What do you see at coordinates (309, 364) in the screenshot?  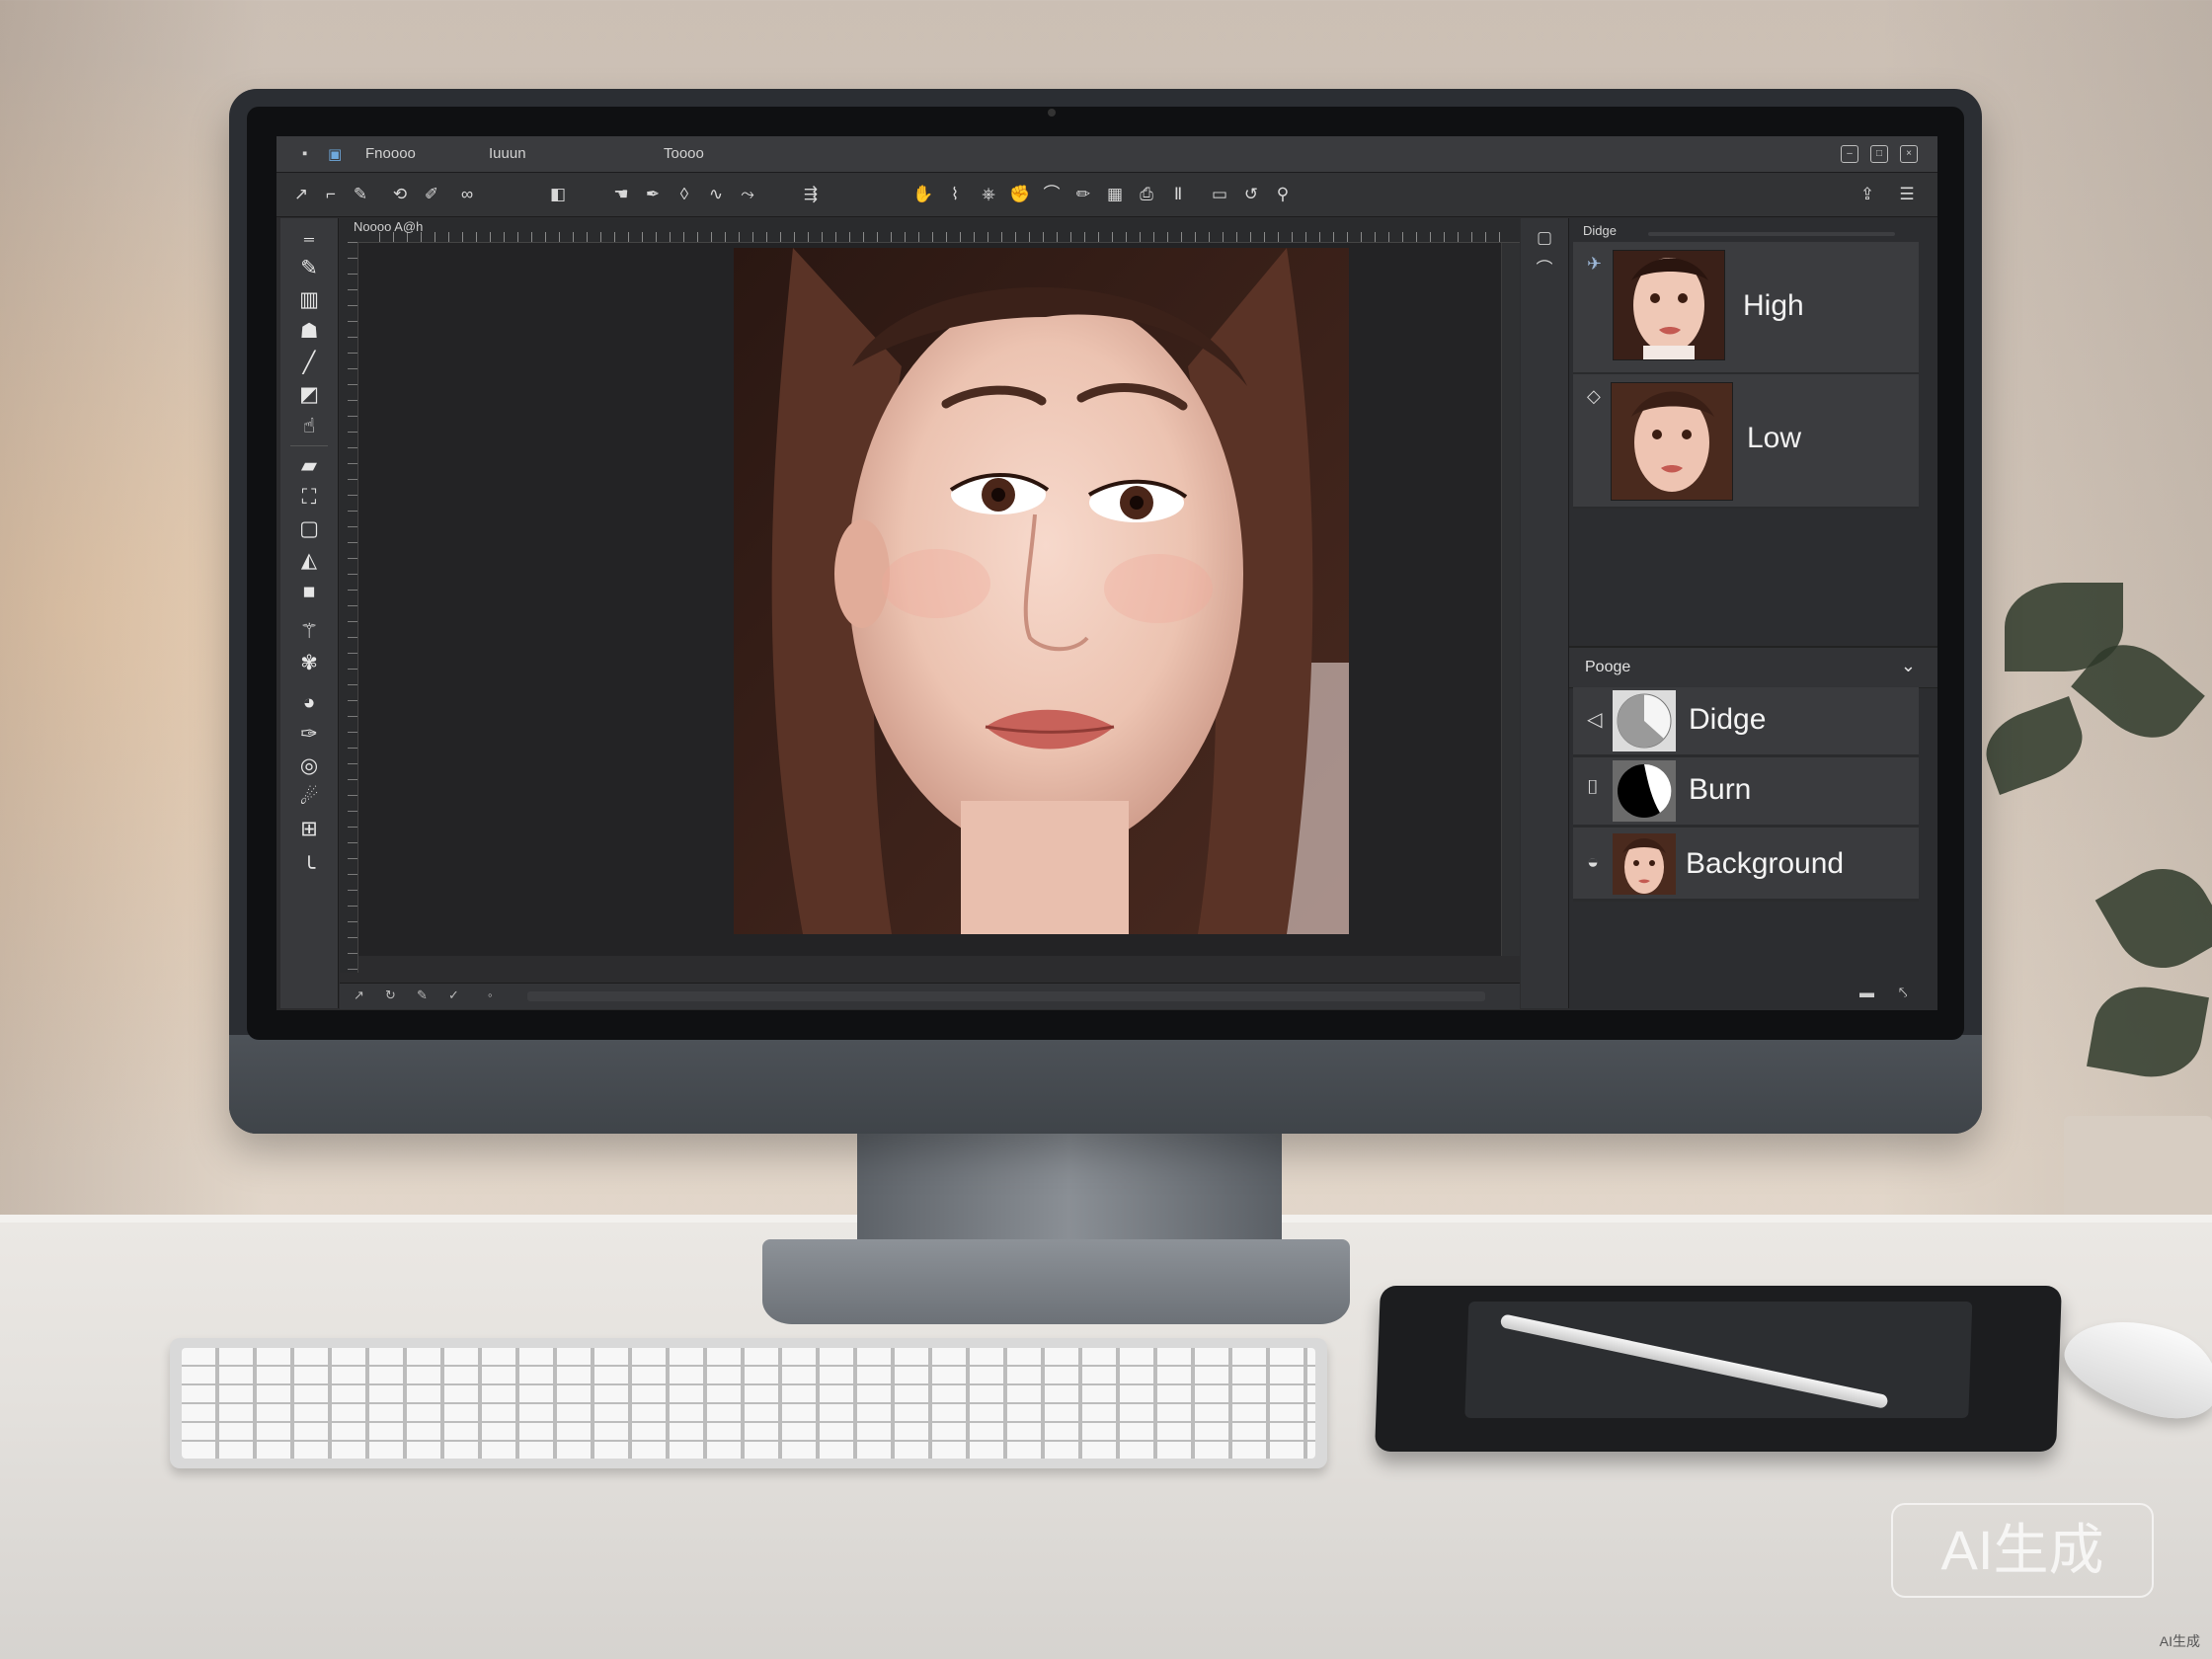 I see `line-tool-icon: ╱` at bounding box center [309, 364].